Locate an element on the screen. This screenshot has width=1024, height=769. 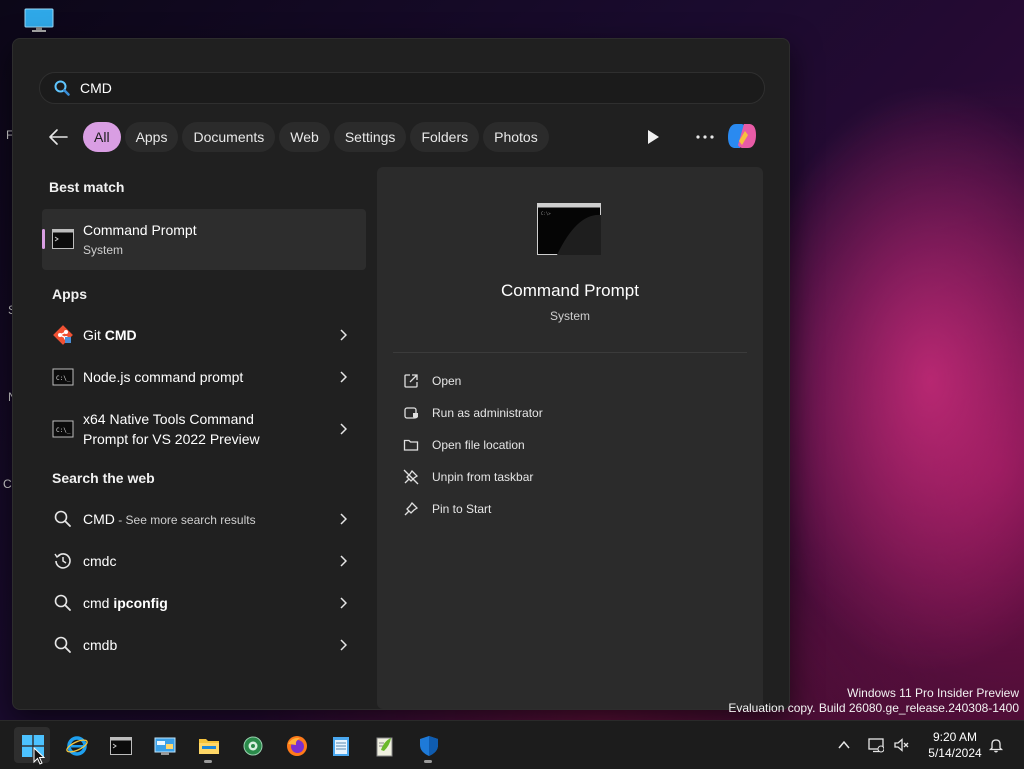
tab-apps: Apps is located at coordinates (151, 137).